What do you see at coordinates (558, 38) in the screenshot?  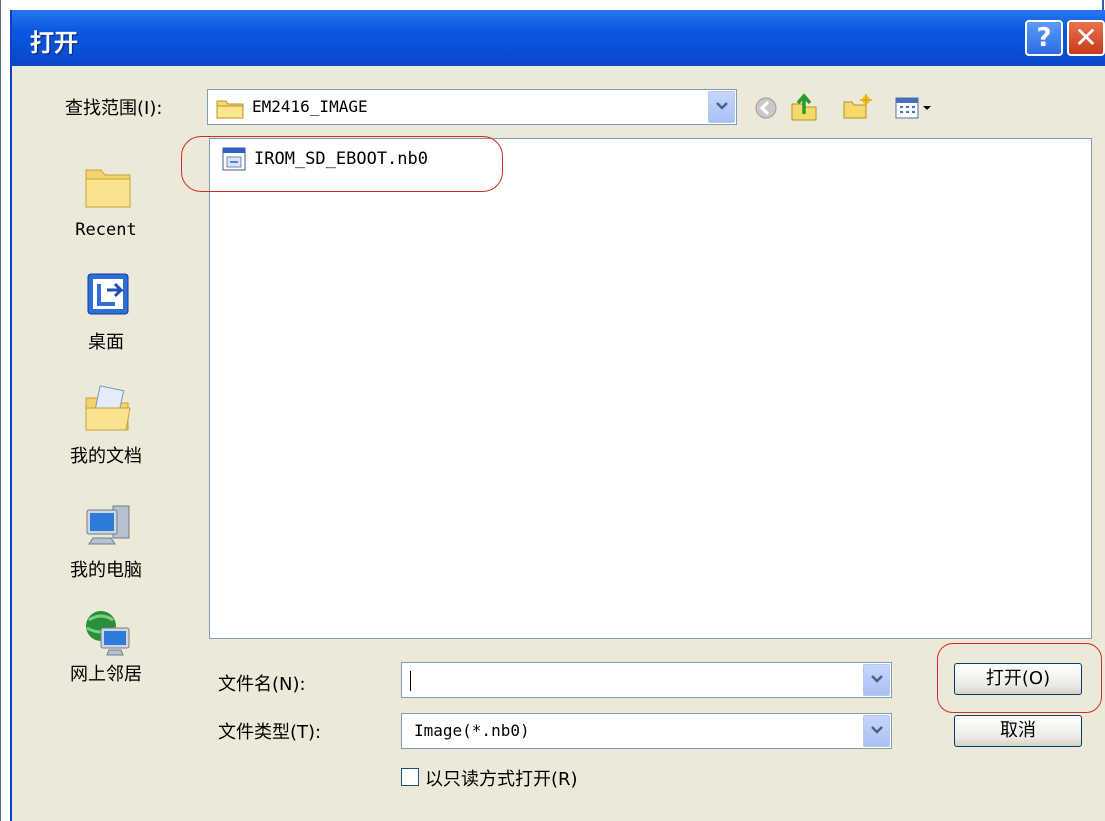 I see `title-bar: 打开 ? ✕` at bounding box center [558, 38].